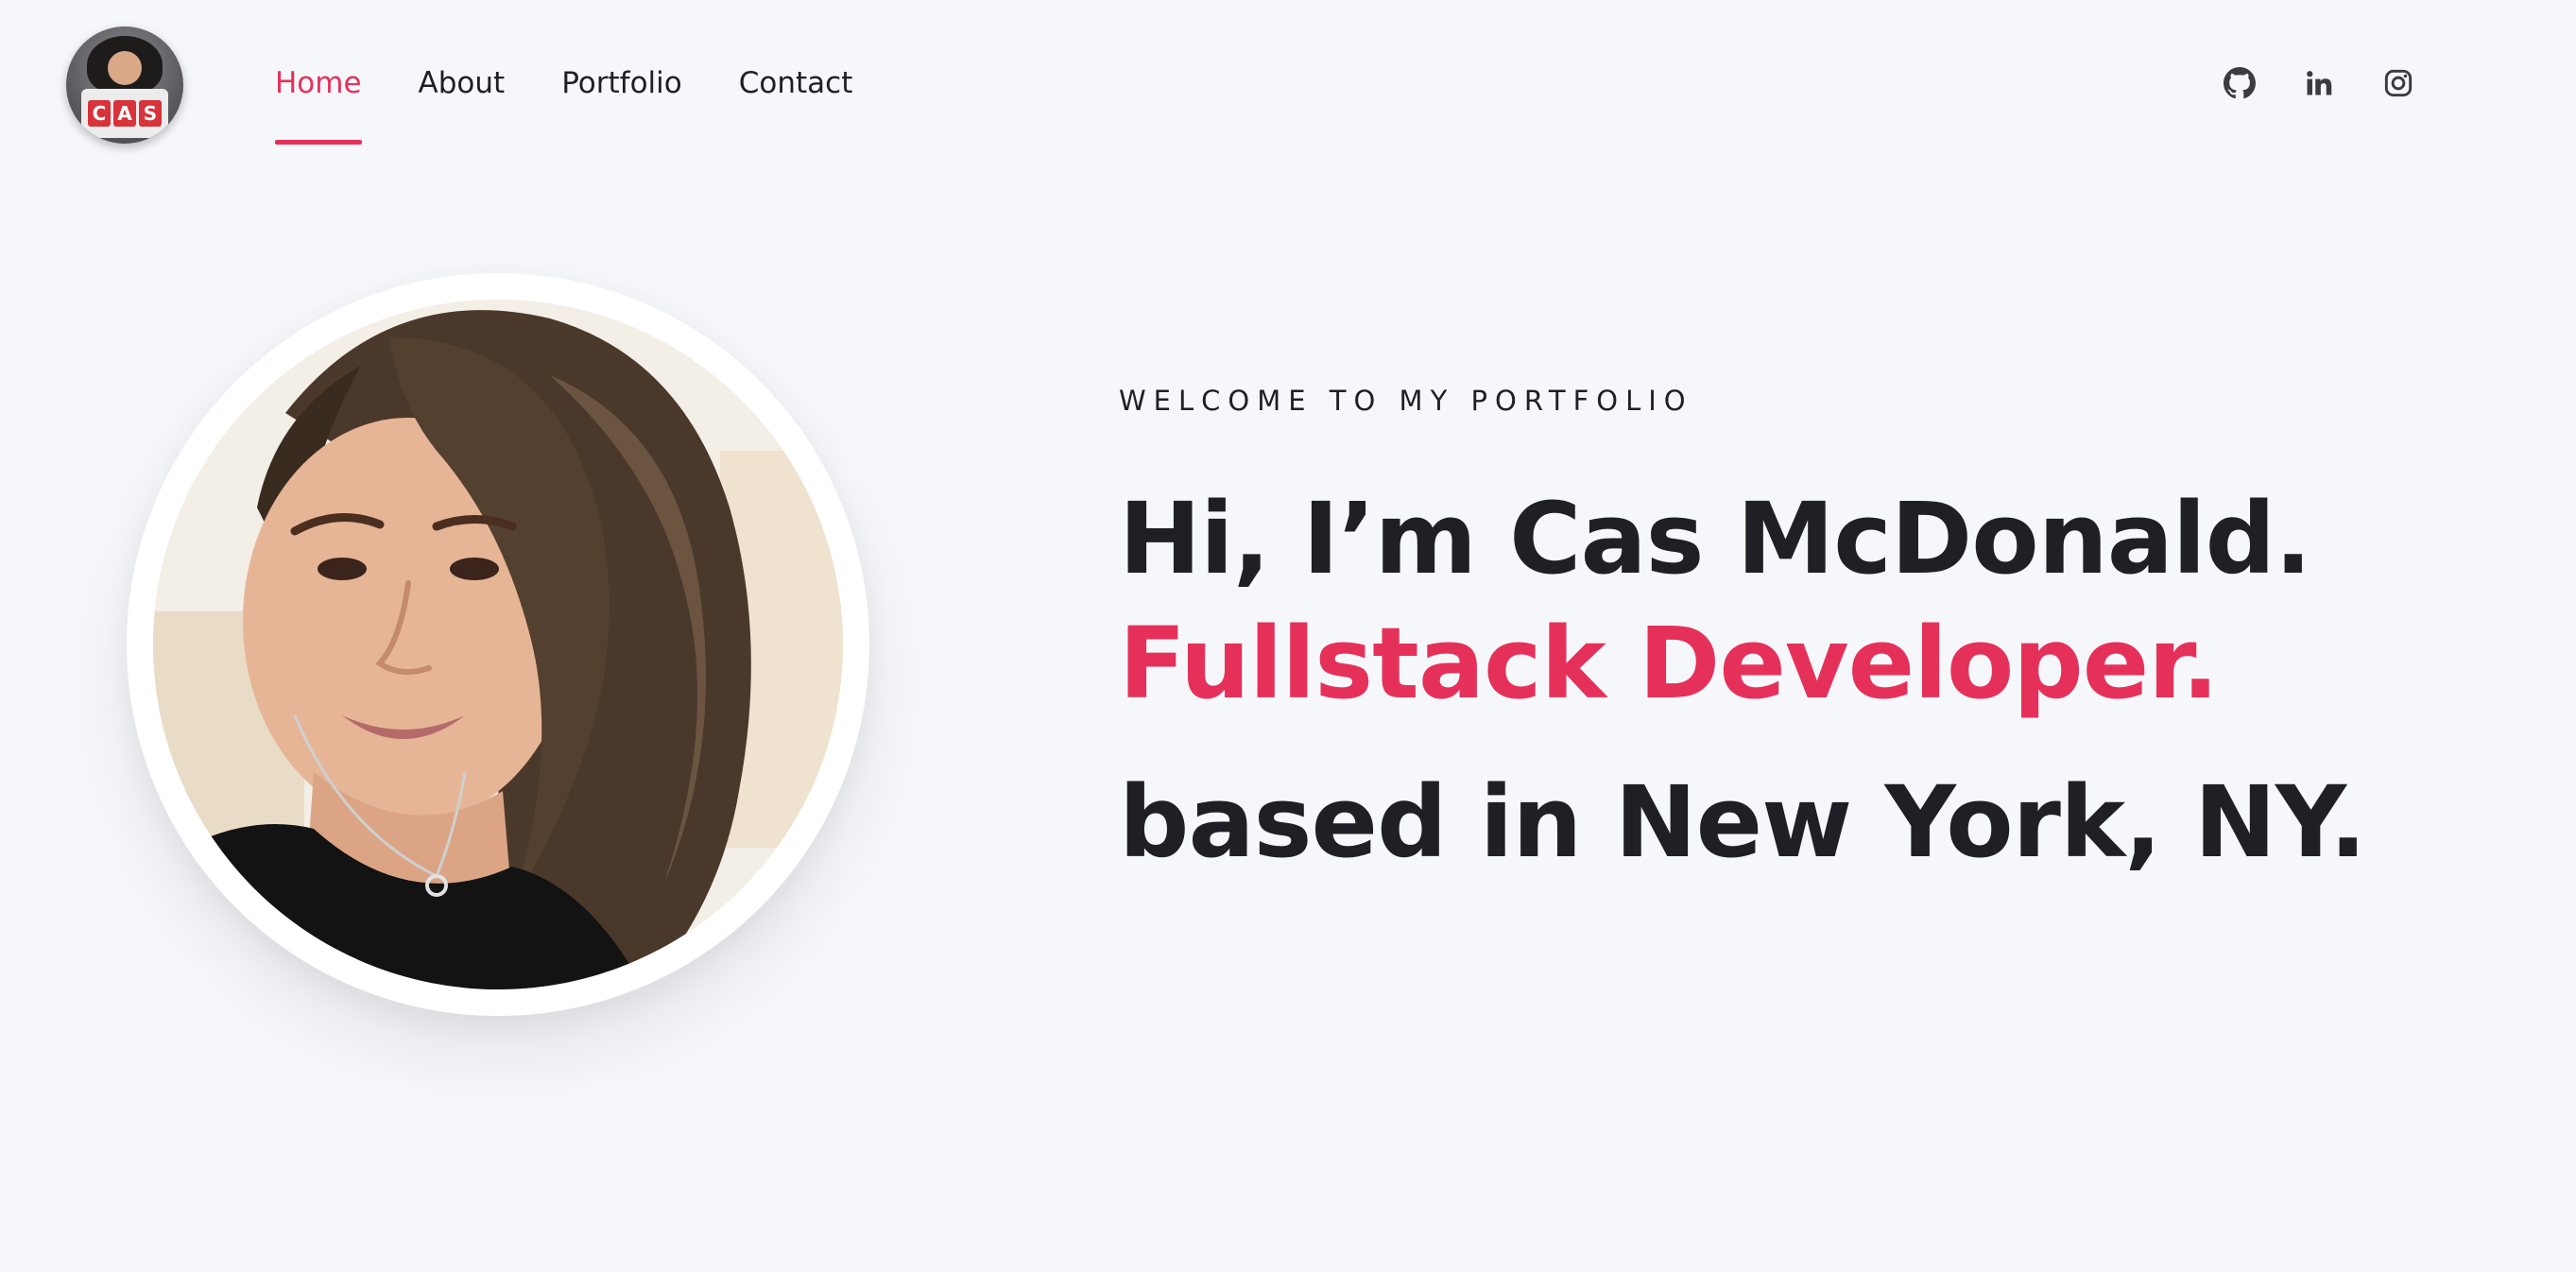 Image resolution: width=2576 pixels, height=1272 pixels. Describe the element at coordinates (1288, 80) in the screenshot. I see `site-header: C A S Home About Portfolio Contact` at that location.